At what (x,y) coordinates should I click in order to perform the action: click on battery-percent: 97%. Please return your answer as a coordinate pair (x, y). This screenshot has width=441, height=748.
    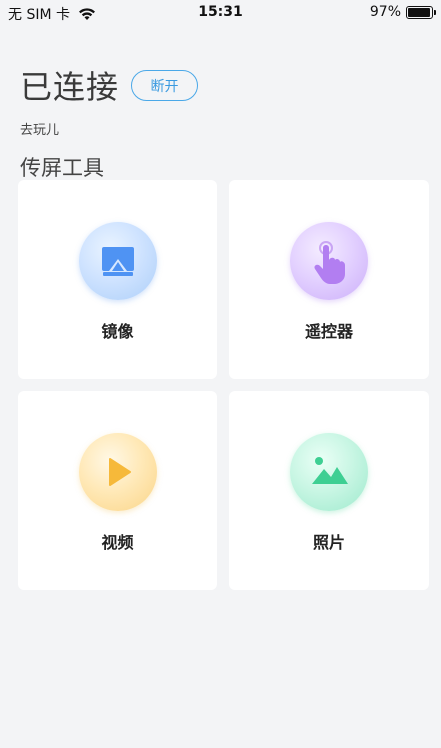
    Looking at the image, I should click on (385, 12).